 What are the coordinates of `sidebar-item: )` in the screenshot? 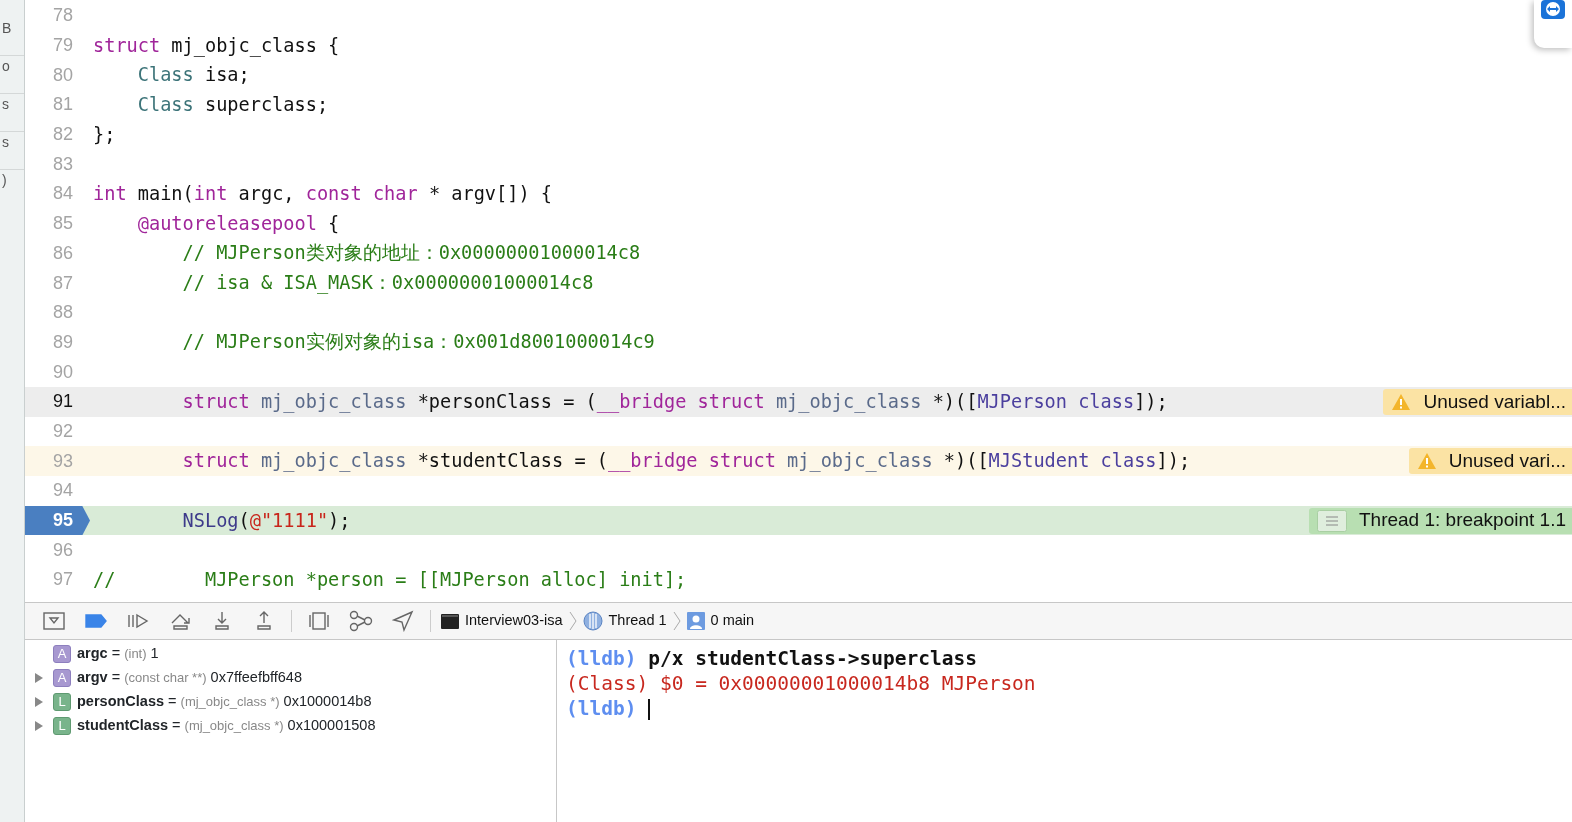 It's located at (4, 180).